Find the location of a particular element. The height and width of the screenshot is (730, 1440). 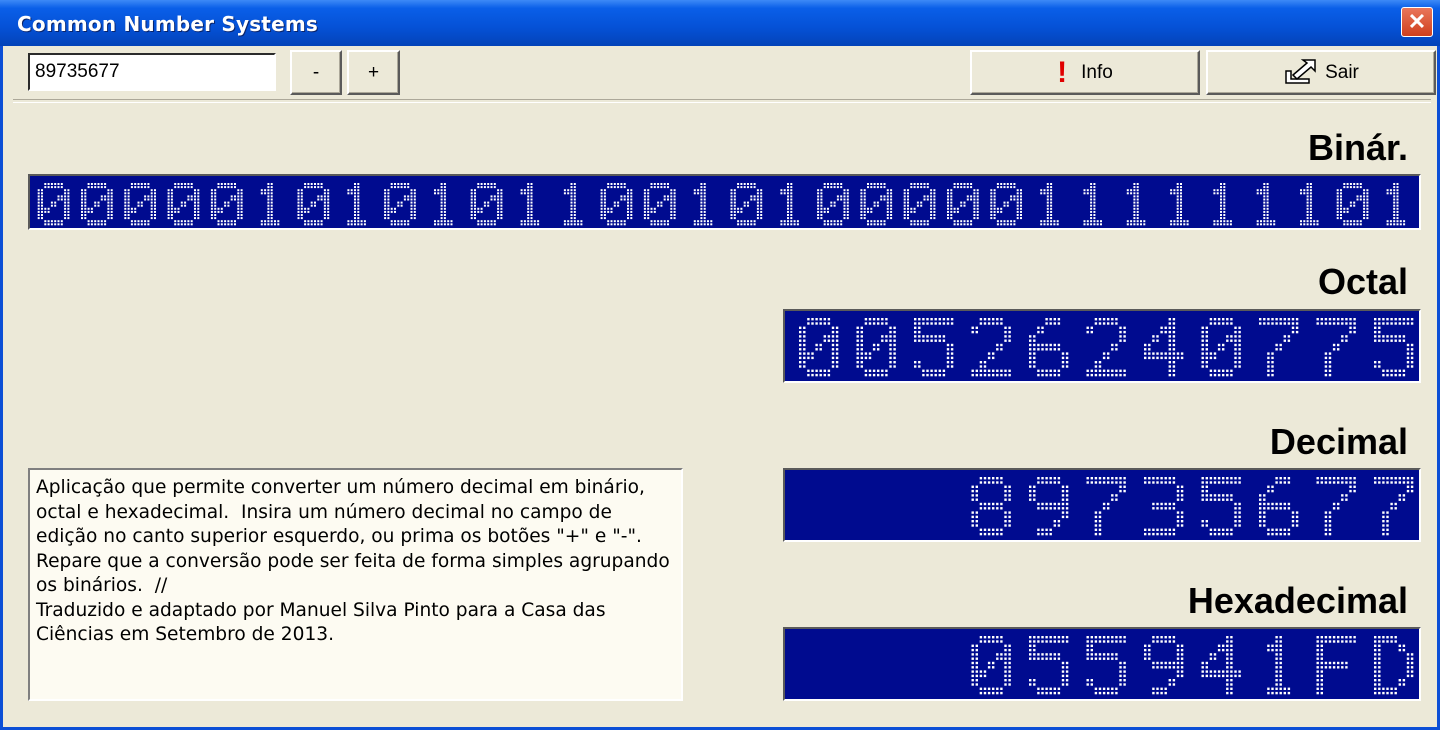

exclamation-icon: ! is located at coordinates (1062, 72).